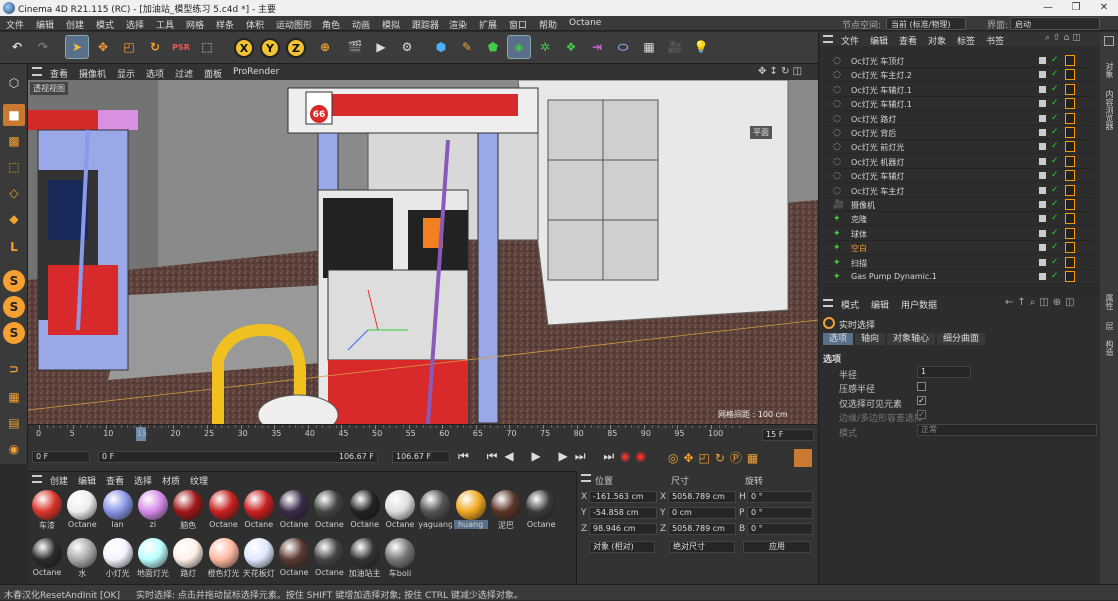 This screenshot has width=1118, height=601. What do you see at coordinates (960, 234) in the screenshot?
I see `object-row: ✦ 球体 ✓` at bounding box center [960, 234].